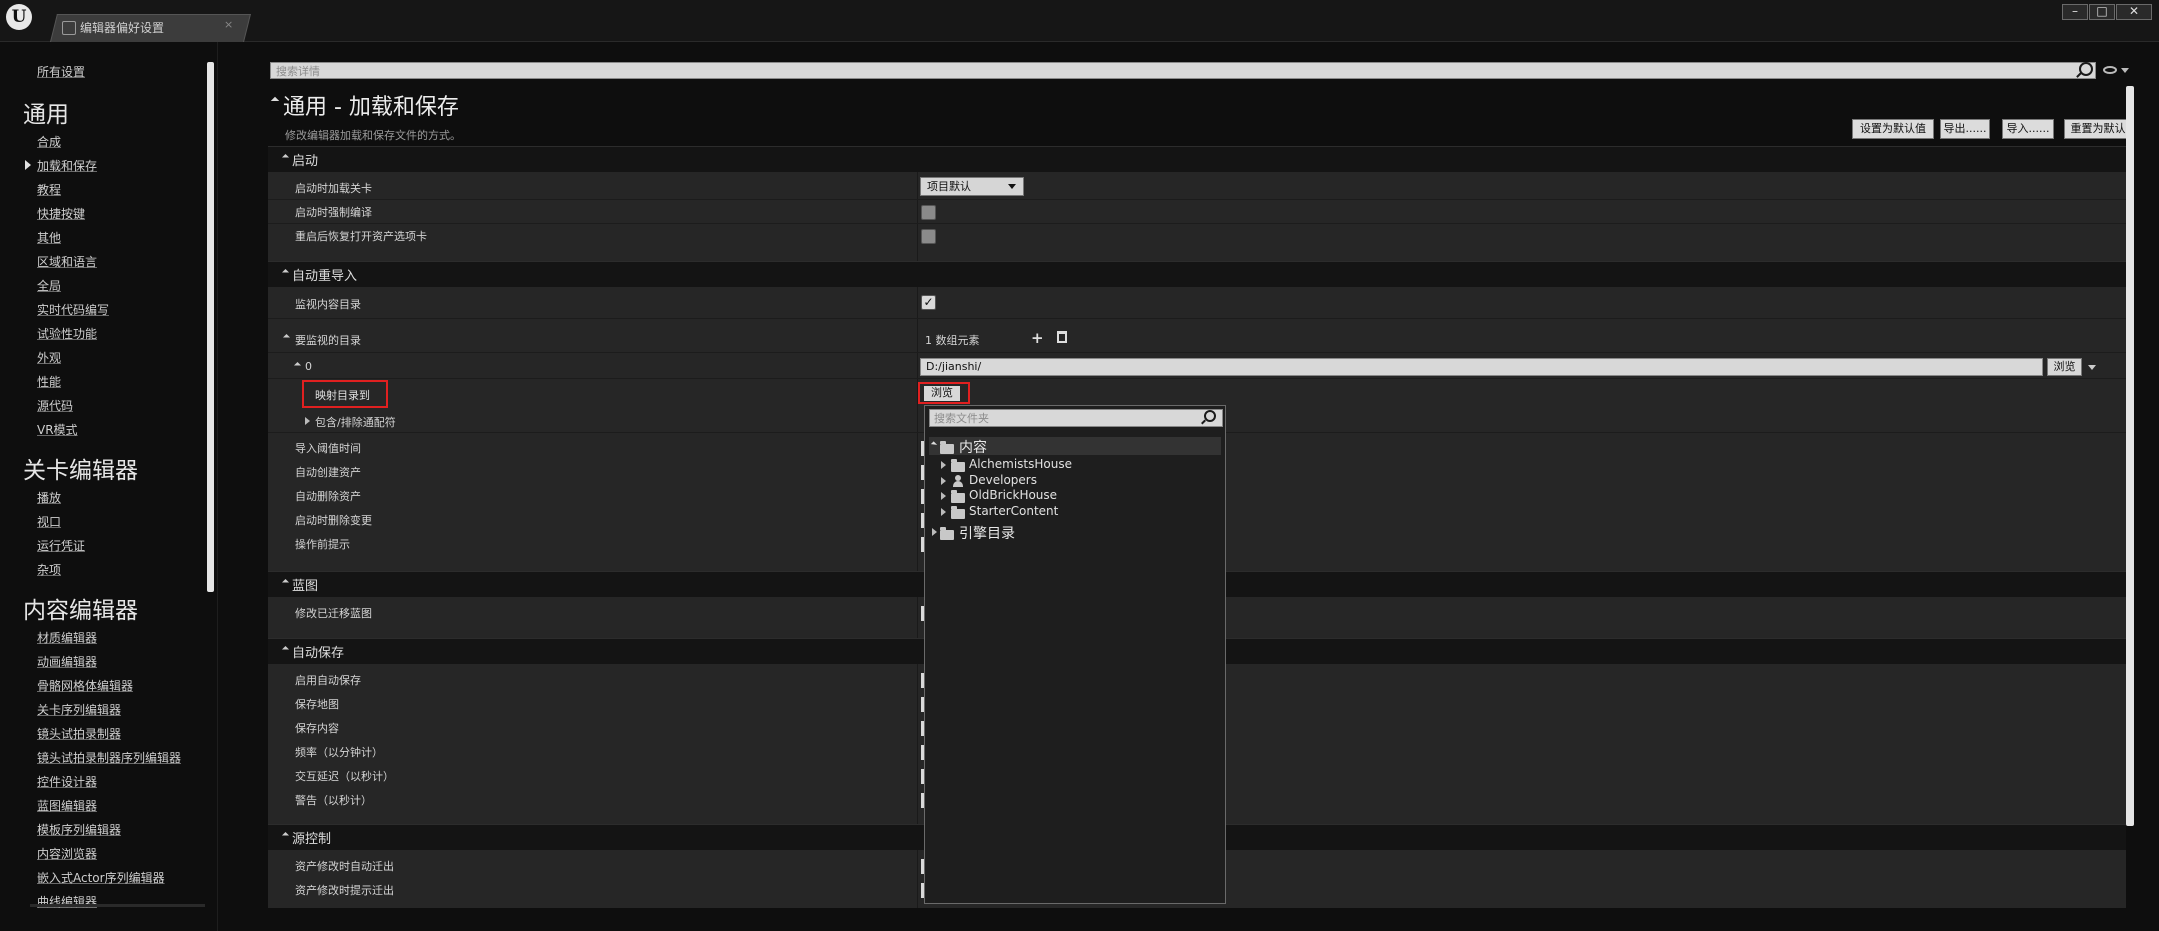 Image resolution: width=2159 pixels, height=931 pixels. What do you see at coordinates (67, 333) in the screenshot?
I see `sidebar-item: 试验性功能` at bounding box center [67, 333].